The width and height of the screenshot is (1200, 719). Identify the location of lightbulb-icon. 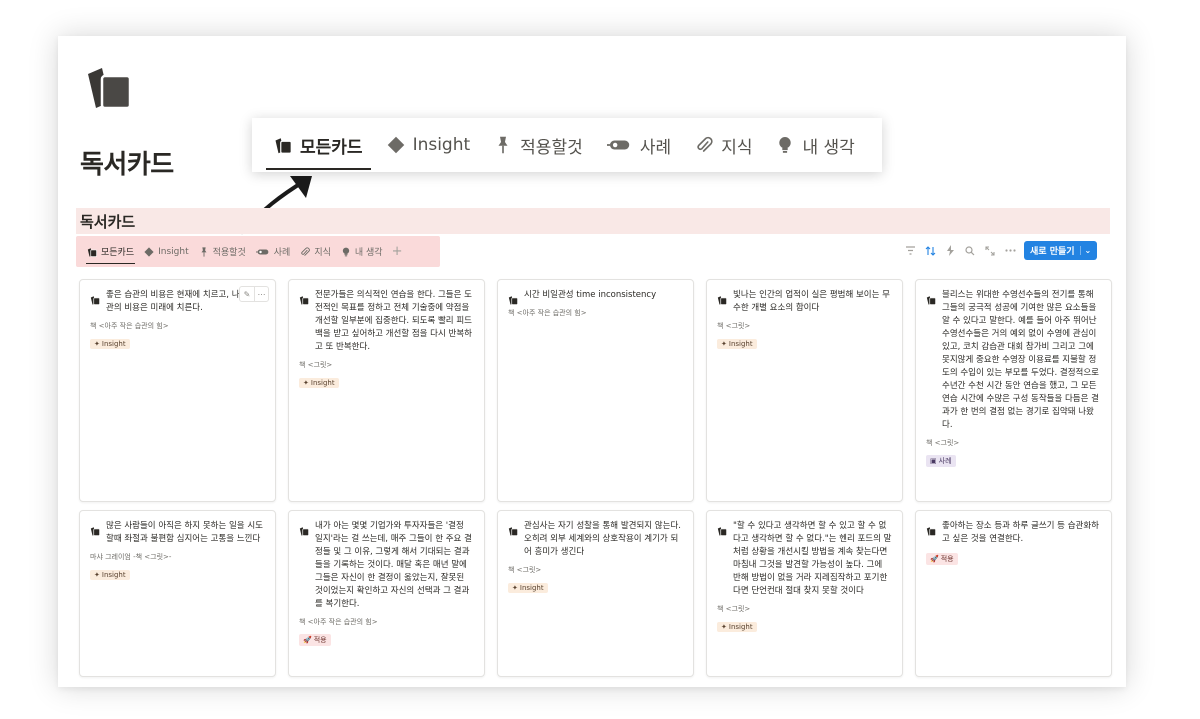
(346, 252).